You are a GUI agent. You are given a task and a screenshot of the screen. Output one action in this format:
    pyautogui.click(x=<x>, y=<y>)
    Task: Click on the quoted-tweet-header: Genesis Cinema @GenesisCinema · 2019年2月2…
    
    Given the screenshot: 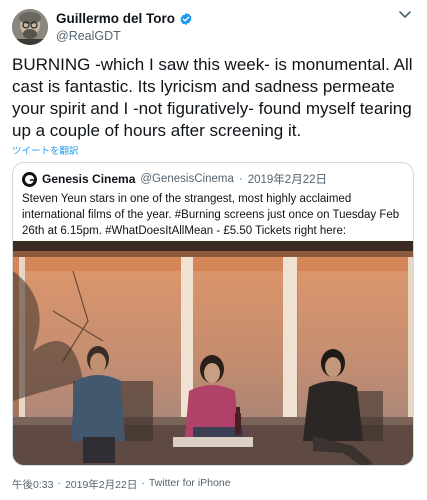 What is the action you would take?
    pyautogui.click(x=174, y=179)
    